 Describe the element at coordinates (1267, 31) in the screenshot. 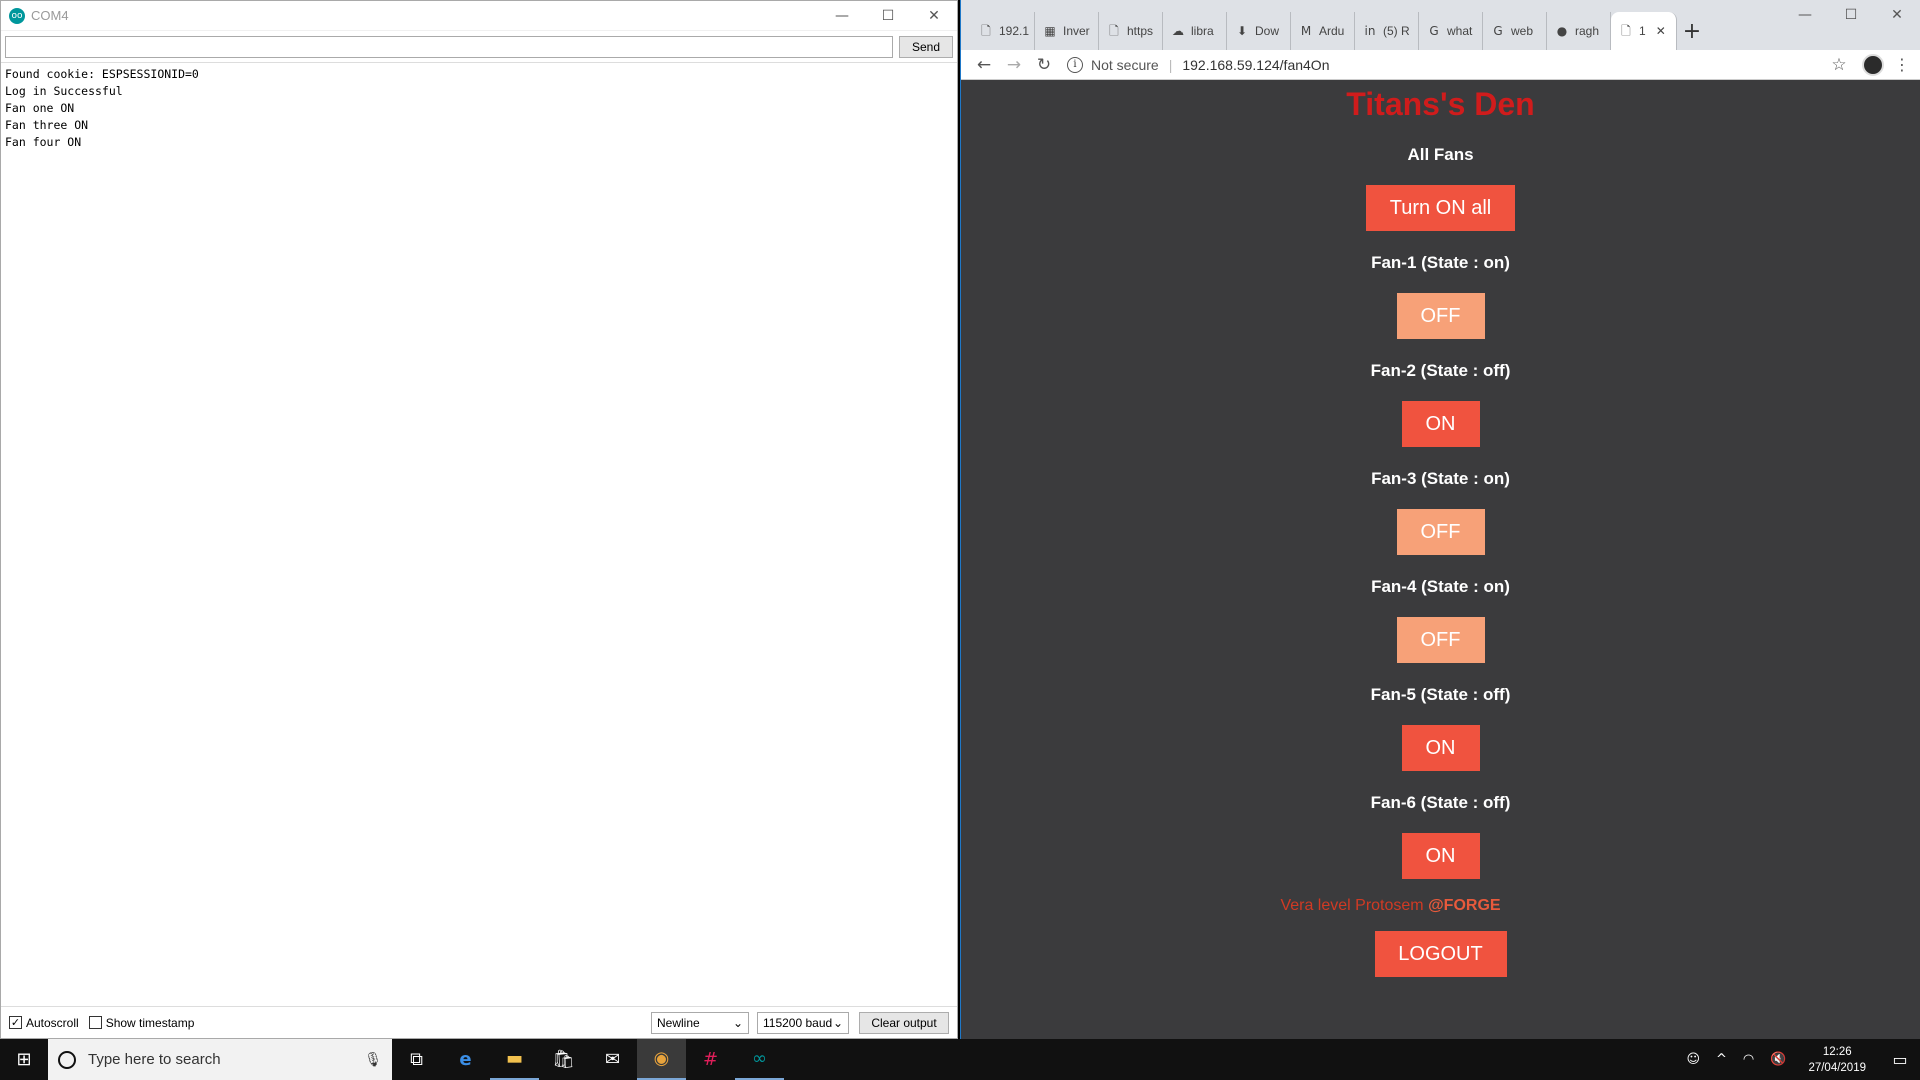

I see `tab-label: Dow` at that location.